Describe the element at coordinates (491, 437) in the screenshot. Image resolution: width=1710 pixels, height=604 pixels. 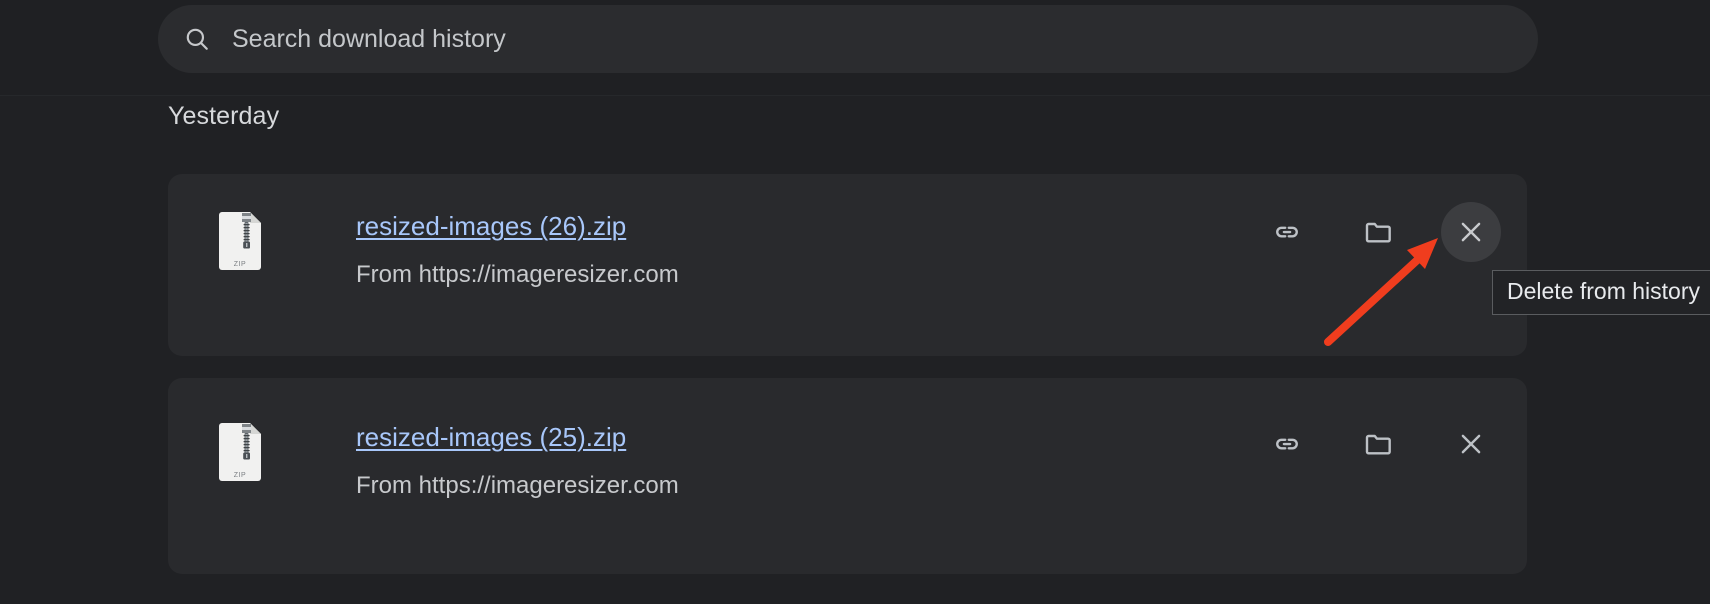
I see `download-file-link: resized-images (25).zip` at that location.